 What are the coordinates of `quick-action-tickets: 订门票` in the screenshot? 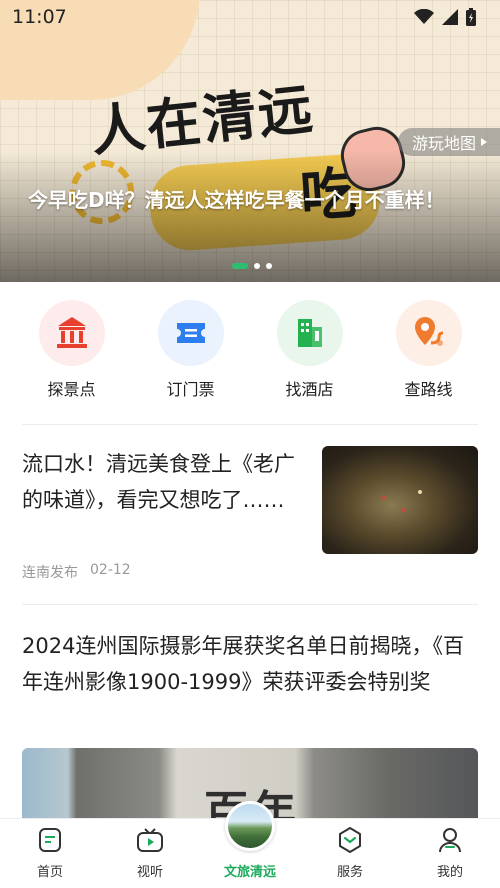 It's located at (191, 355).